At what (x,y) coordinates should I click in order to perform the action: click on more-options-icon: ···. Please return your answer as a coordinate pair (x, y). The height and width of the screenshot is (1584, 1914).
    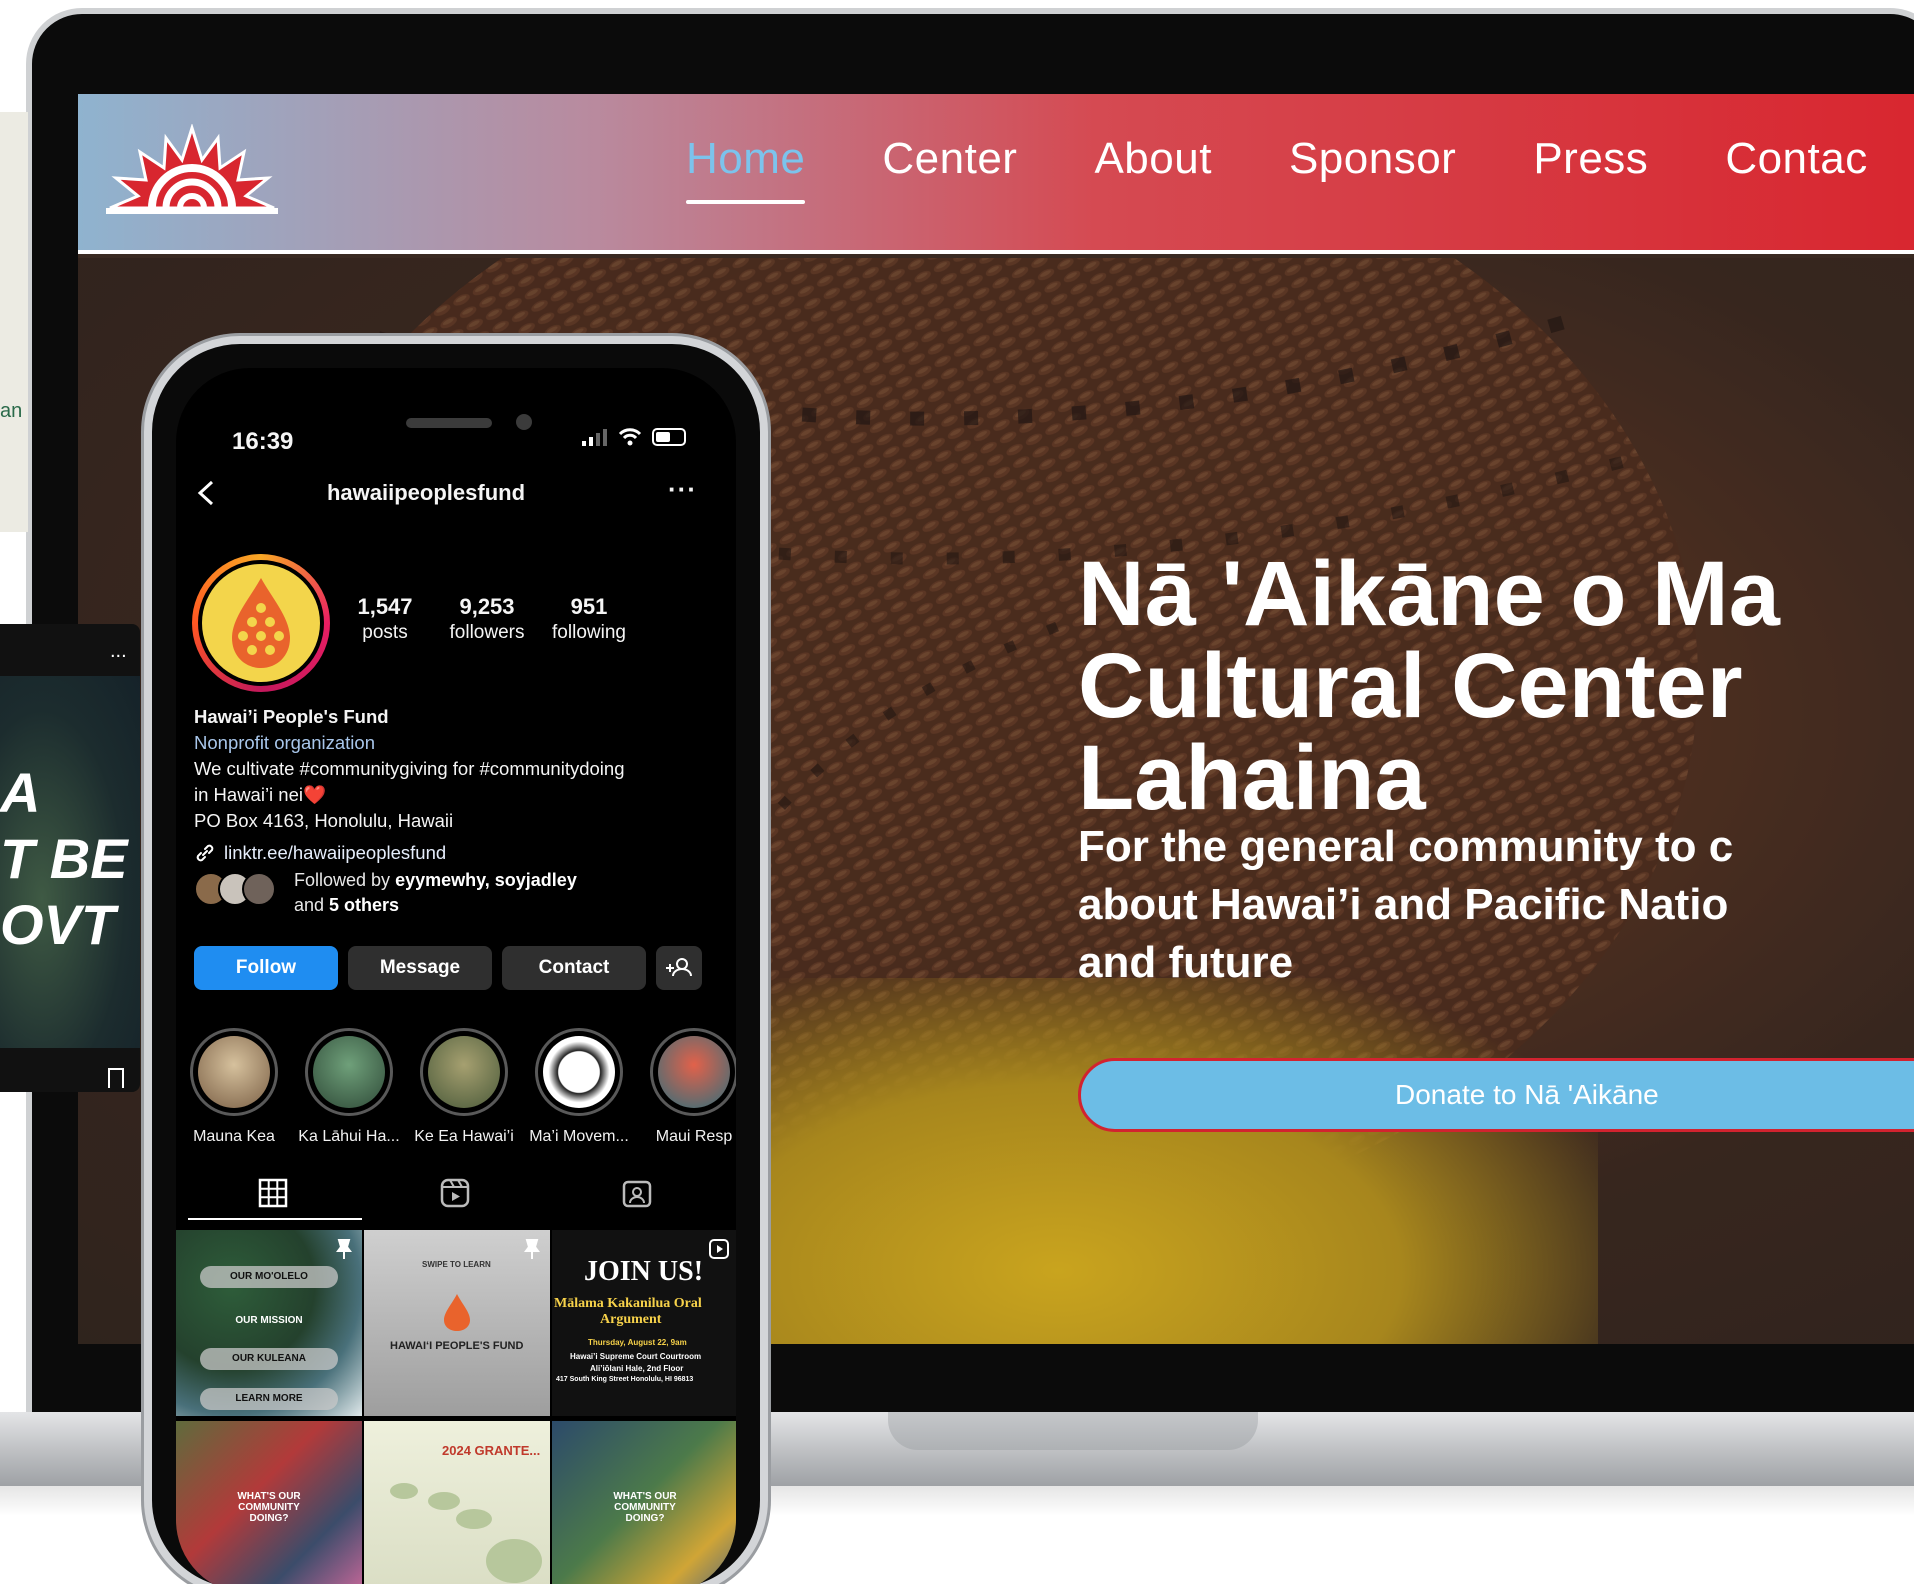
    Looking at the image, I should click on (682, 489).